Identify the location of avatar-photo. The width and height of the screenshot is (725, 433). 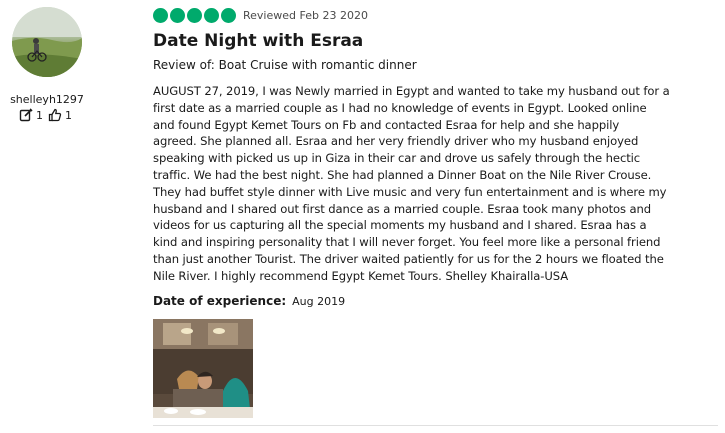
(47, 42).